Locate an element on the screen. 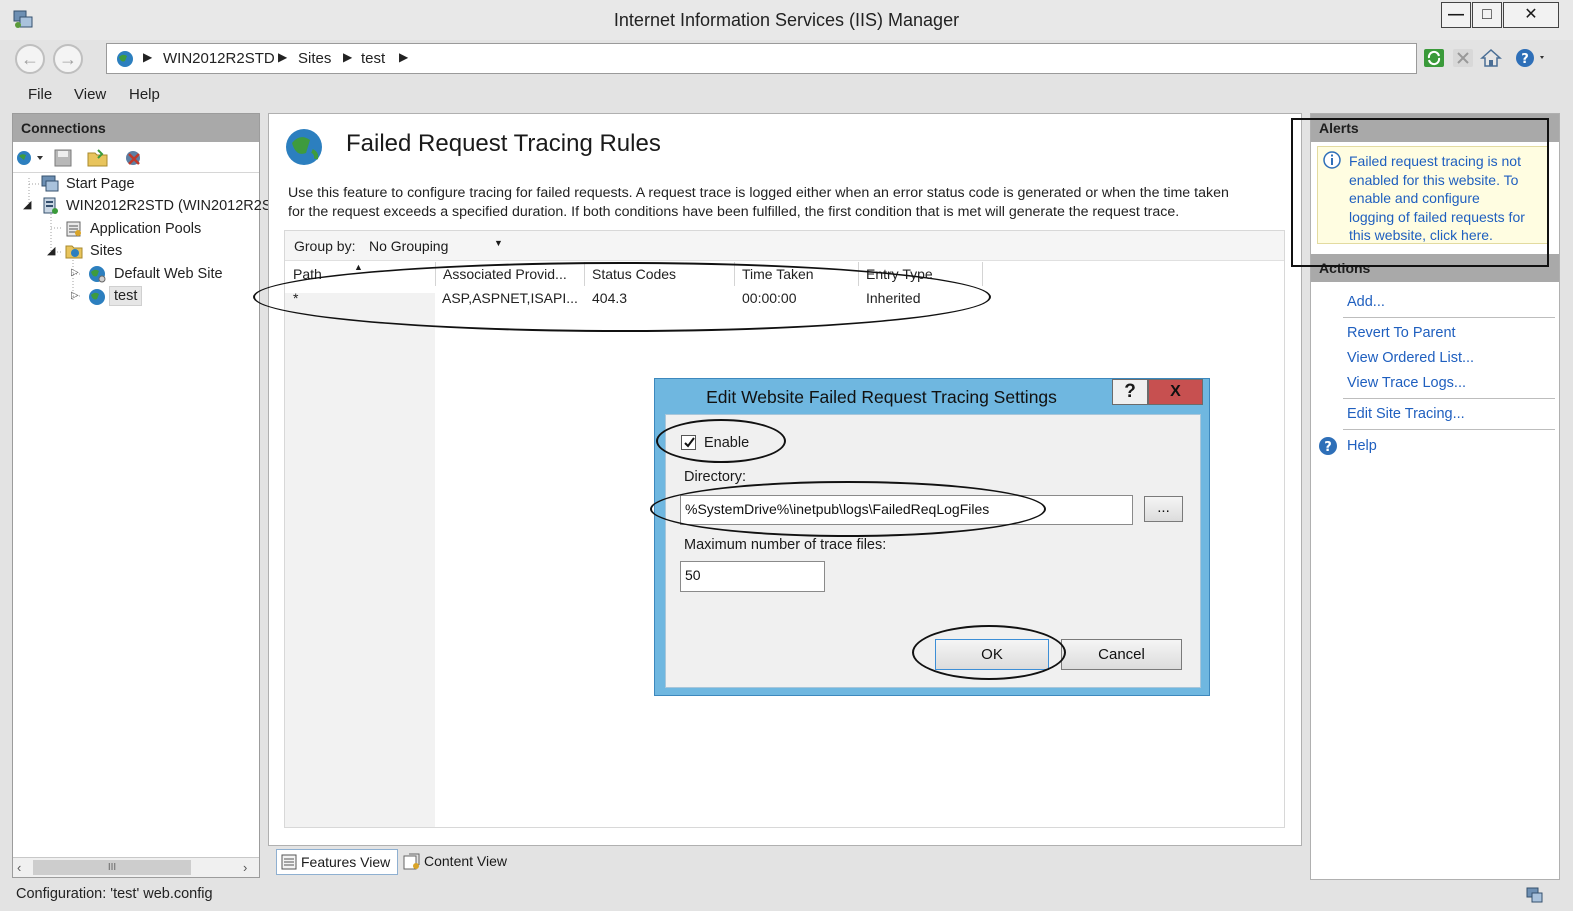  group-by-label: Group by: is located at coordinates (325, 246).